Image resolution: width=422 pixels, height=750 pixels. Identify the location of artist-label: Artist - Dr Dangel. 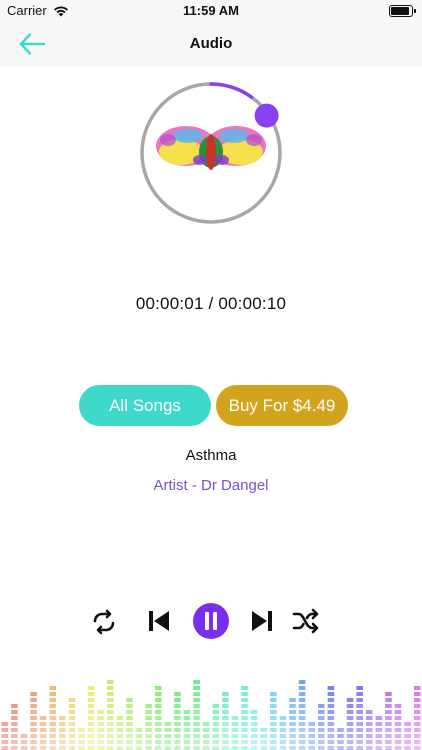
(211, 485).